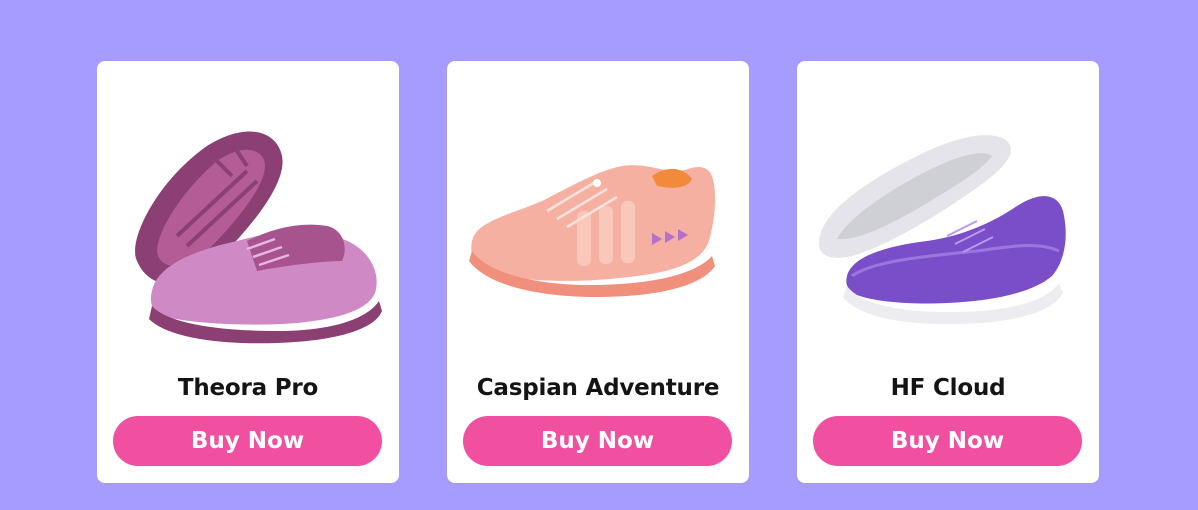  Describe the element at coordinates (258, 237) in the screenshot. I see `mauve-barefoot-shoe-pair-icon` at that location.